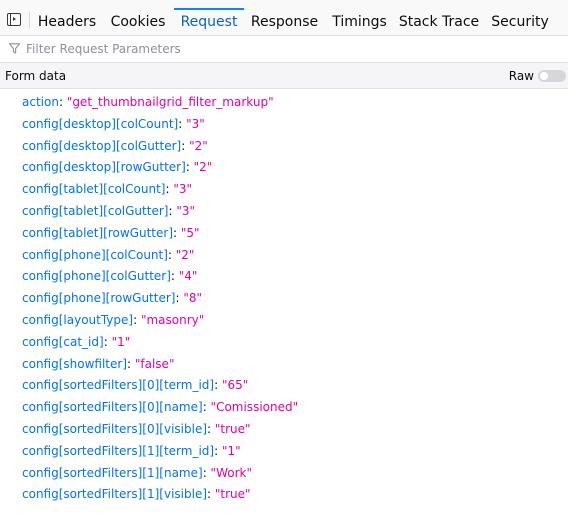 The height and width of the screenshot is (528, 568). What do you see at coordinates (172, 319) in the screenshot?
I see `param-value: "masonry"` at bounding box center [172, 319].